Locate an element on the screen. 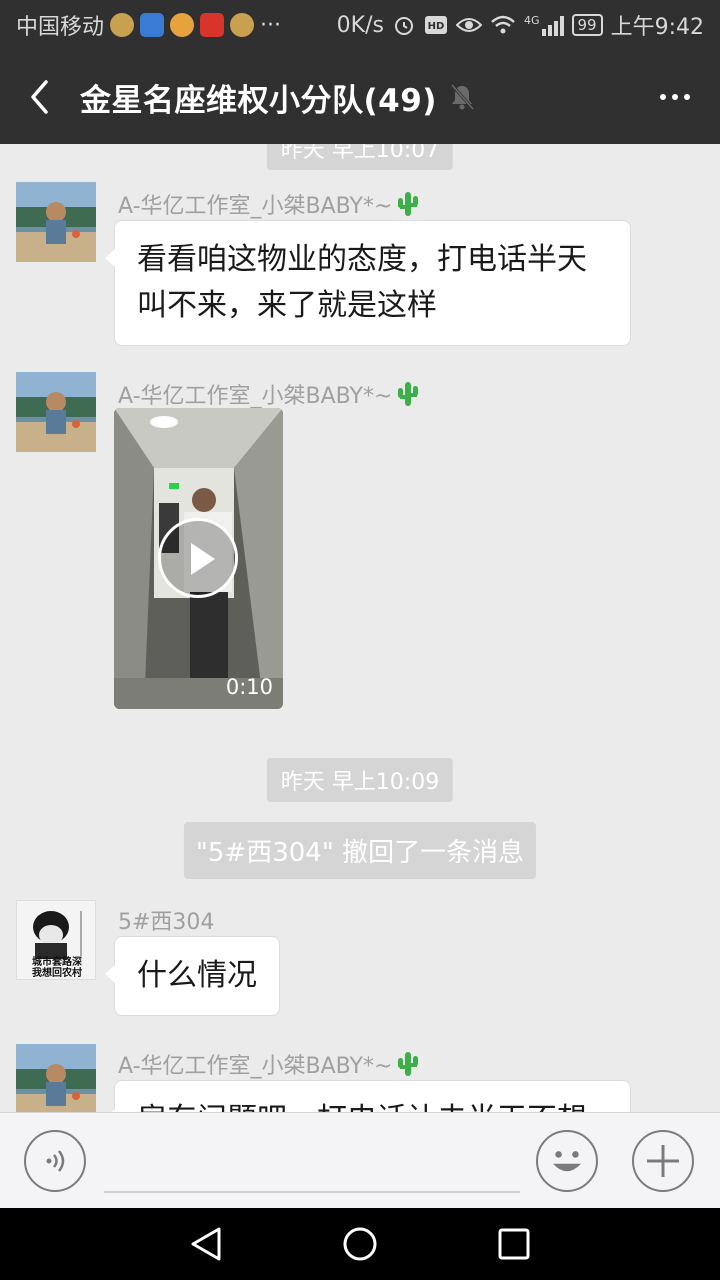 The height and width of the screenshot is (1280, 720). wifi-icon is located at coordinates (503, 24).